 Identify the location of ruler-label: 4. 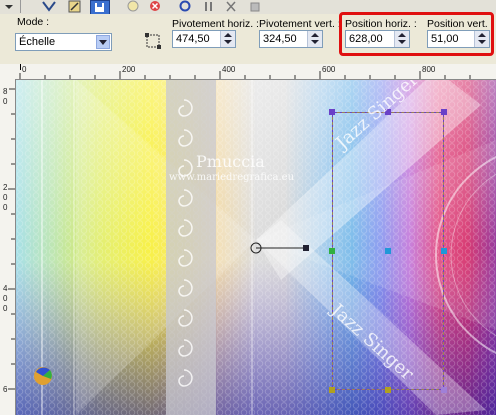
(5, 288).